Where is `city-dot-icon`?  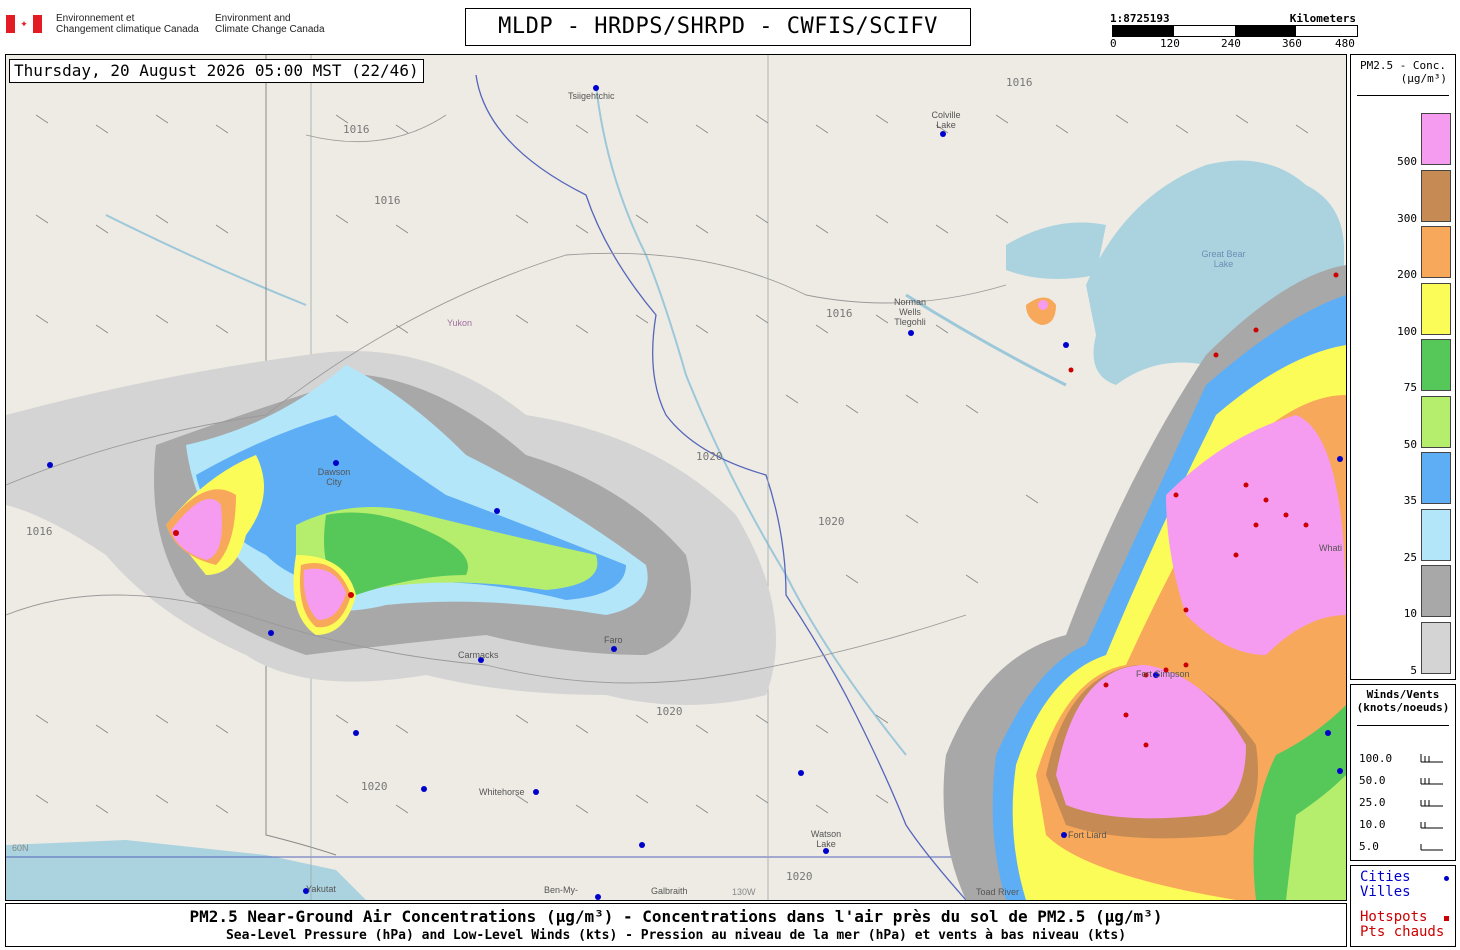 city-dot-icon is located at coordinates (1446, 878).